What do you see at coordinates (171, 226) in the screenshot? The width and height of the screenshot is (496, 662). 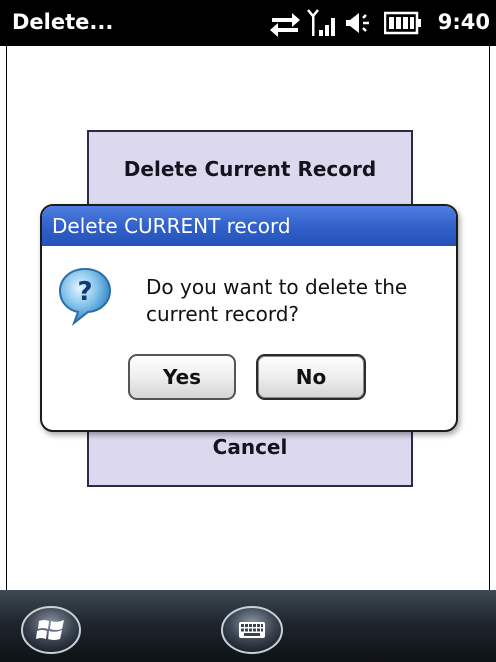 I see `dialog-title: Delete CURRENT record` at bounding box center [171, 226].